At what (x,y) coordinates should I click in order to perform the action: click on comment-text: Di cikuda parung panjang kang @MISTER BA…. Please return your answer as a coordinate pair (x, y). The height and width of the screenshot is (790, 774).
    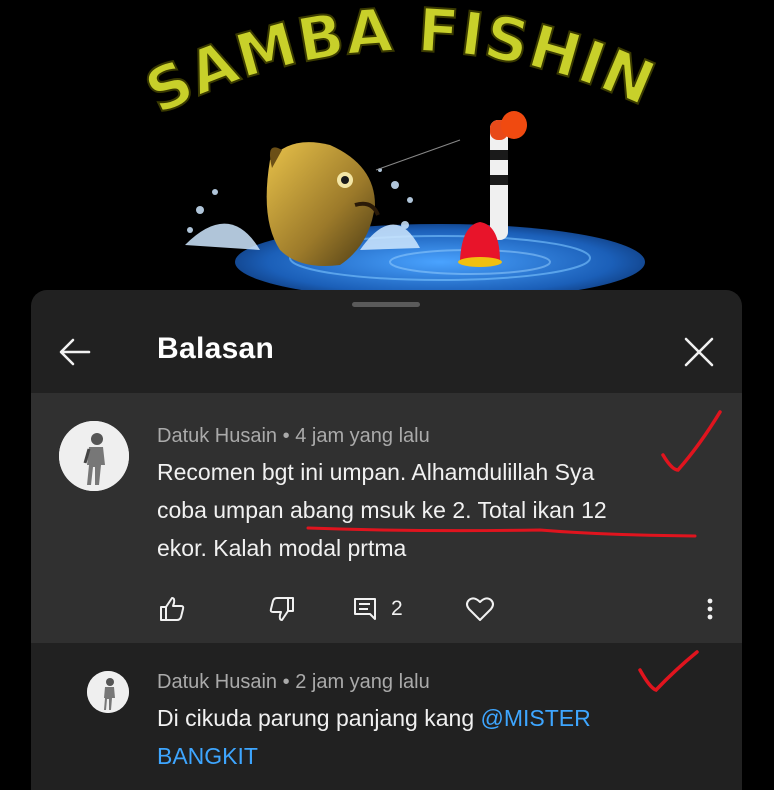
    Looking at the image, I should click on (437, 737).